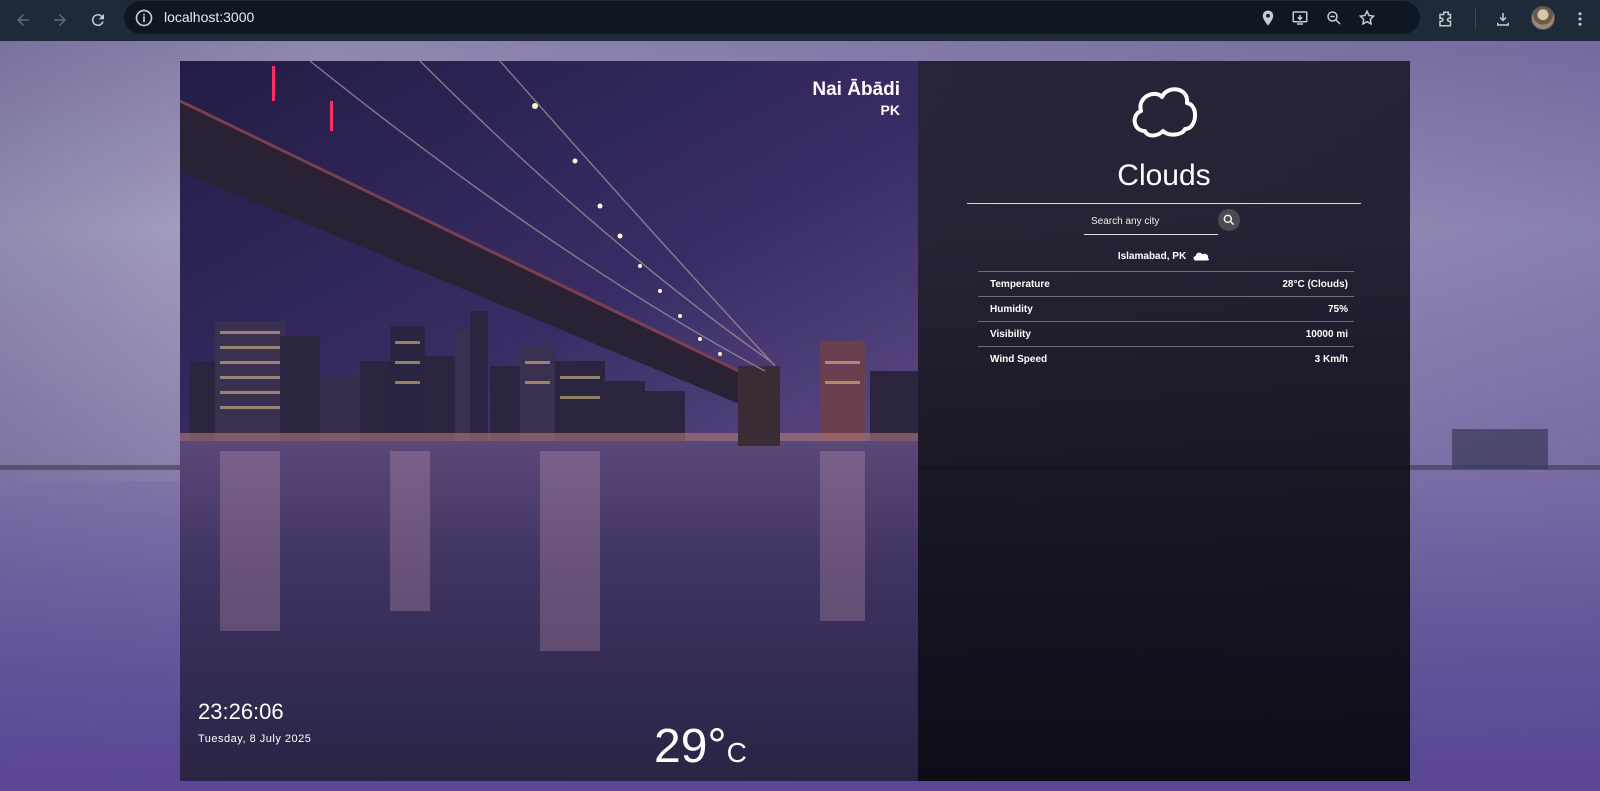 The image size is (1600, 791). Describe the element at coordinates (1020, 284) in the screenshot. I see `stat-label: Temperature` at that location.